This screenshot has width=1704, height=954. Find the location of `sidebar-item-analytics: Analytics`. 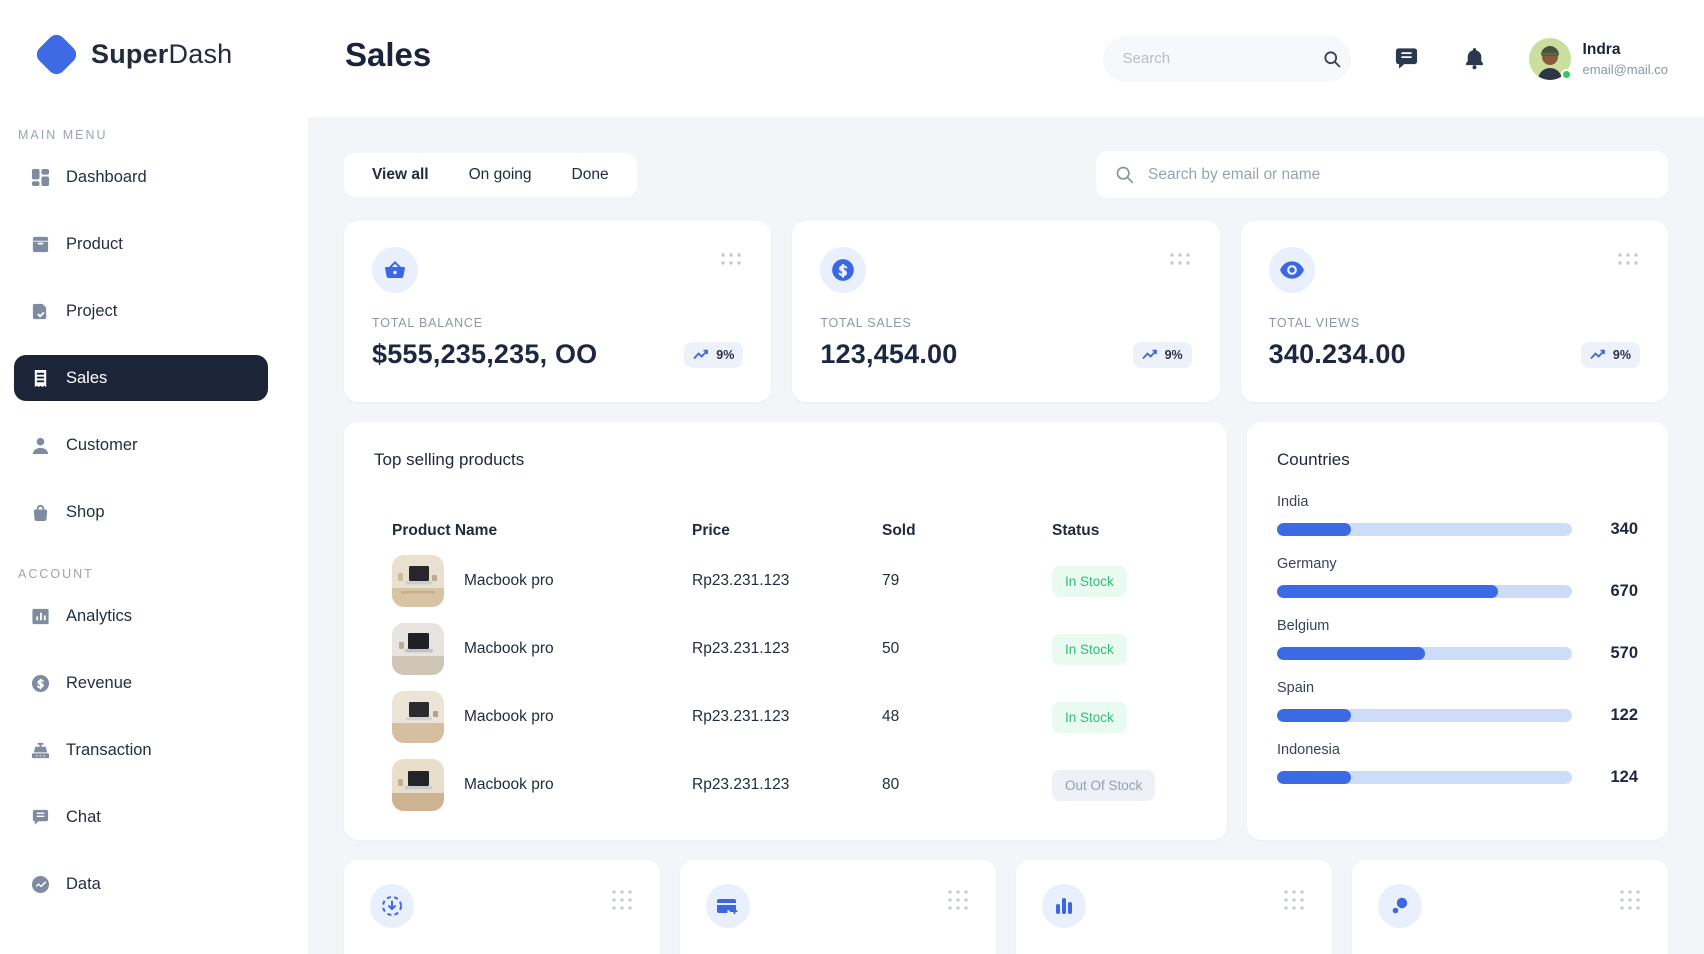

sidebar-item-analytics: Analytics is located at coordinates (141, 616).